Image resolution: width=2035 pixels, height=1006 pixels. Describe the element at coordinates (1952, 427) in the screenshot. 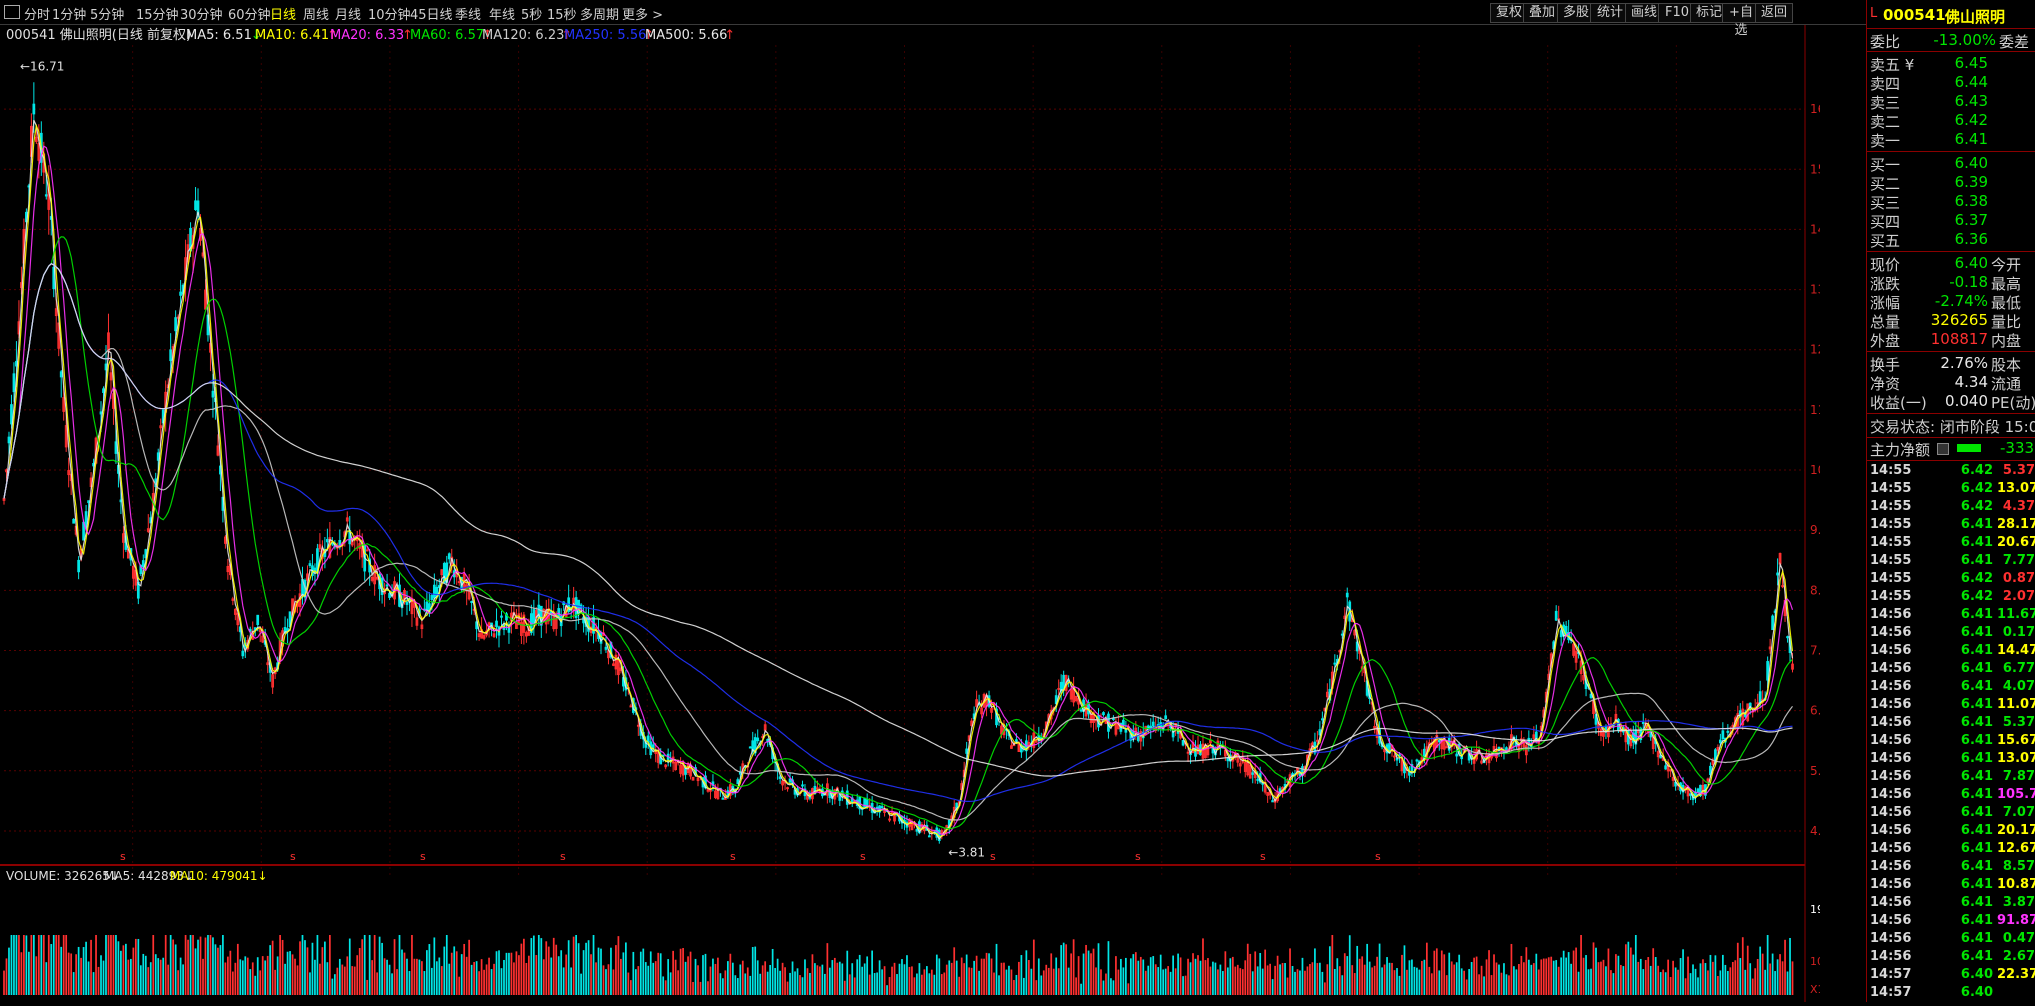

I see `trade-status-text: 交易状态: 闭市阶段 15:00` at that location.